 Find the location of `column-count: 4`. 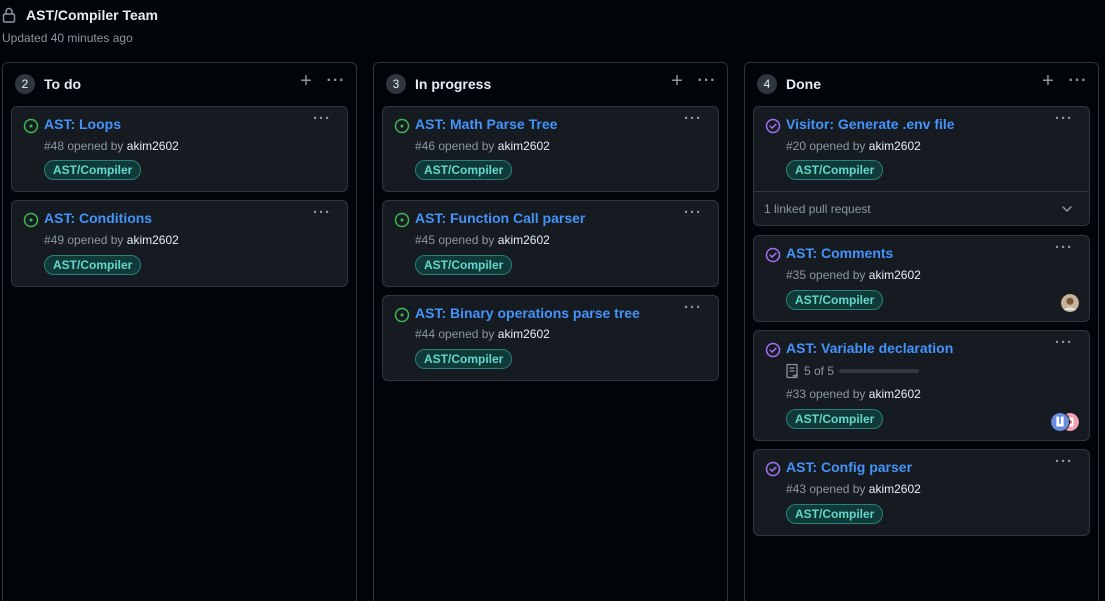

column-count: 4 is located at coordinates (767, 84).